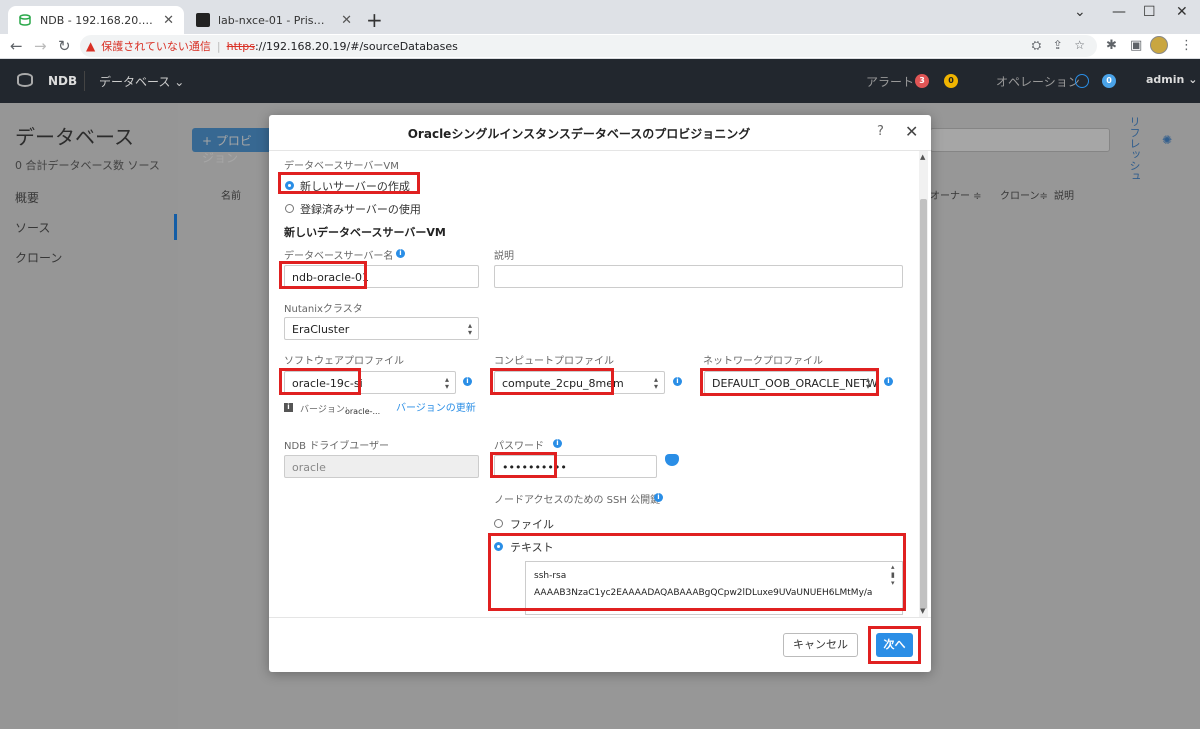 The image size is (1200, 729). I want to click on help-icon: ?, so click(880, 131).